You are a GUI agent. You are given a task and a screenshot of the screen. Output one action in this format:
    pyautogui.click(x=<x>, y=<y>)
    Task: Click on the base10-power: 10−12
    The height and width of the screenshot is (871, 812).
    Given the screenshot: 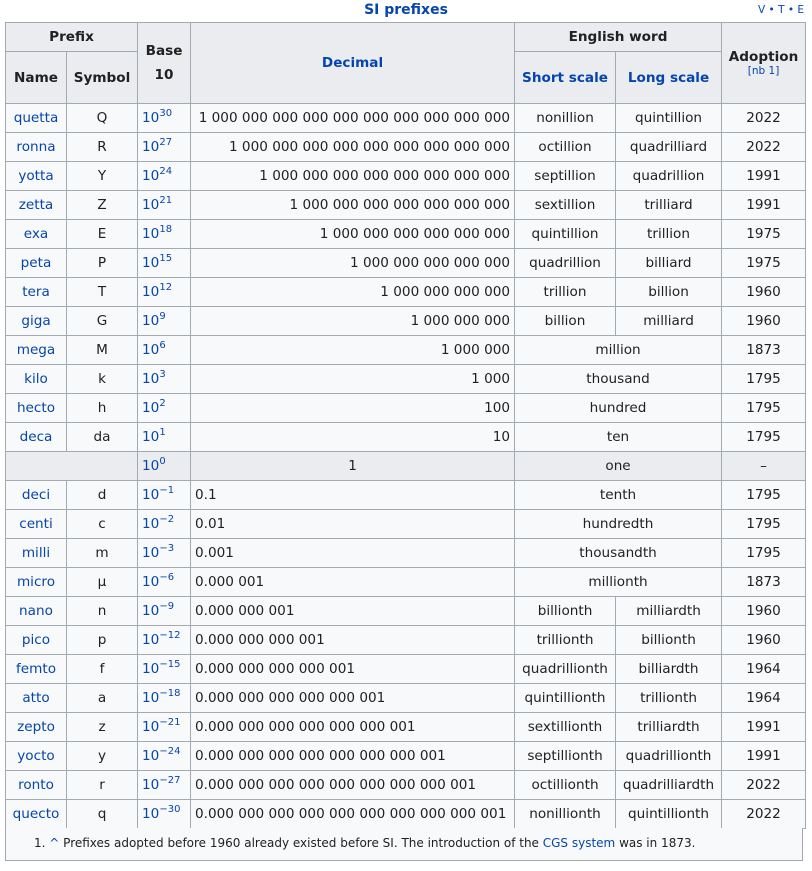 What is the action you would take?
    pyautogui.click(x=164, y=640)
    